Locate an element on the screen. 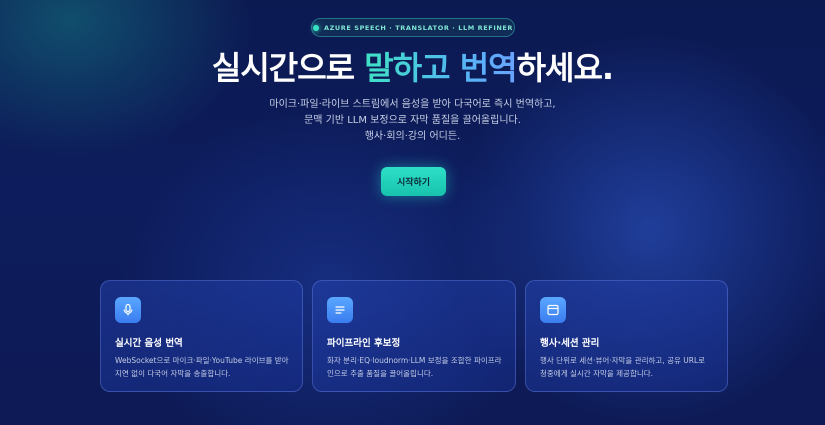  feature-title: 파이프라인 후보정 is located at coordinates (364, 343).